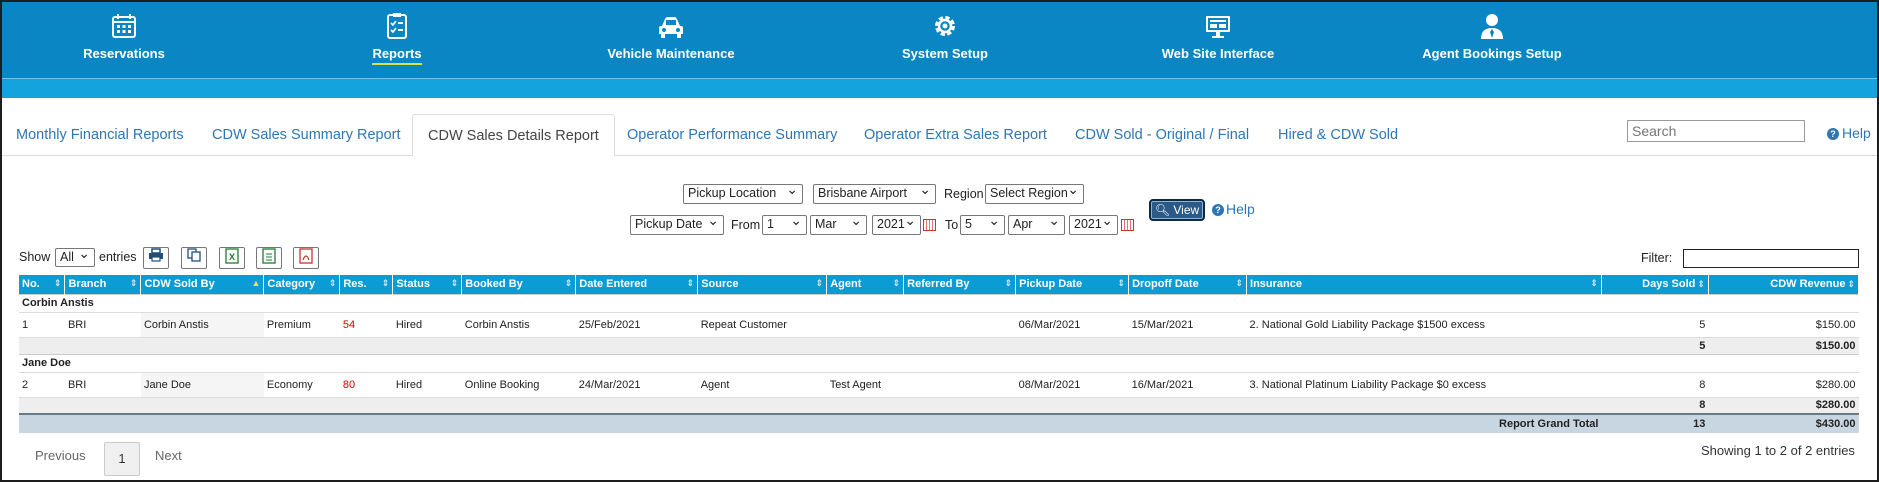 Image resolution: width=1879 pixels, height=482 pixels. What do you see at coordinates (1218, 36) in the screenshot?
I see `nav-web-site-interface: Web Site Interface` at bounding box center [1218, 36].